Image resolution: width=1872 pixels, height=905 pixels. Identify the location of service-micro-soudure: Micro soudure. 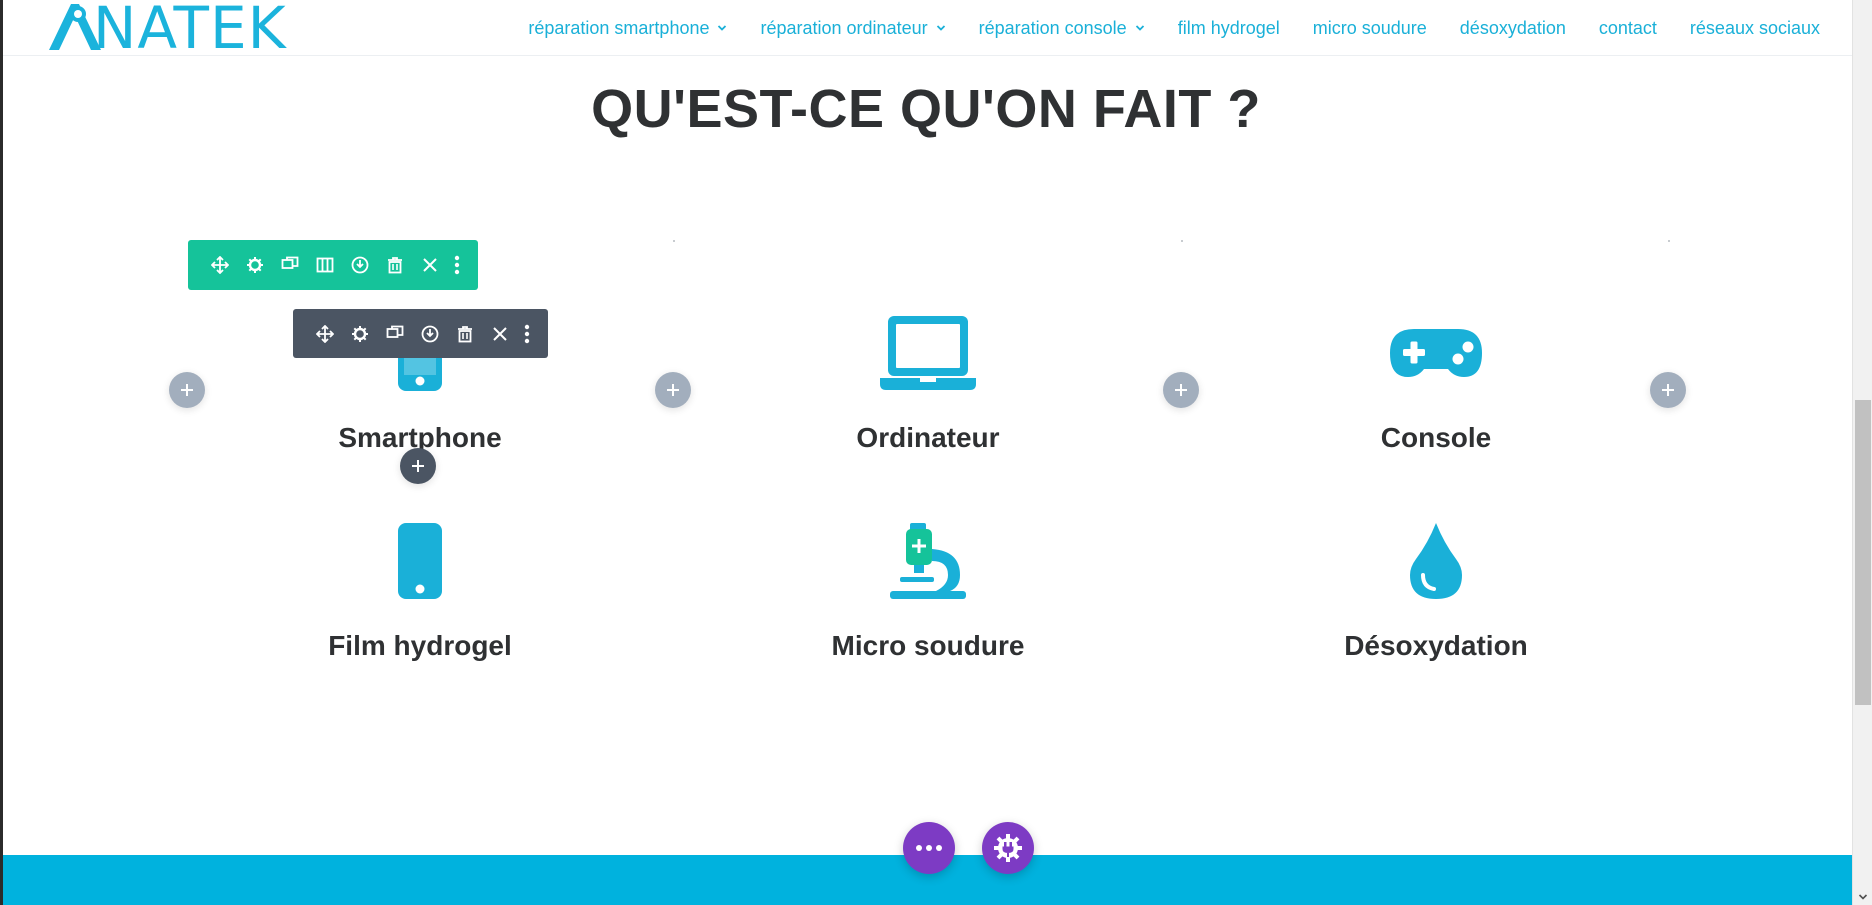
(928, 589).